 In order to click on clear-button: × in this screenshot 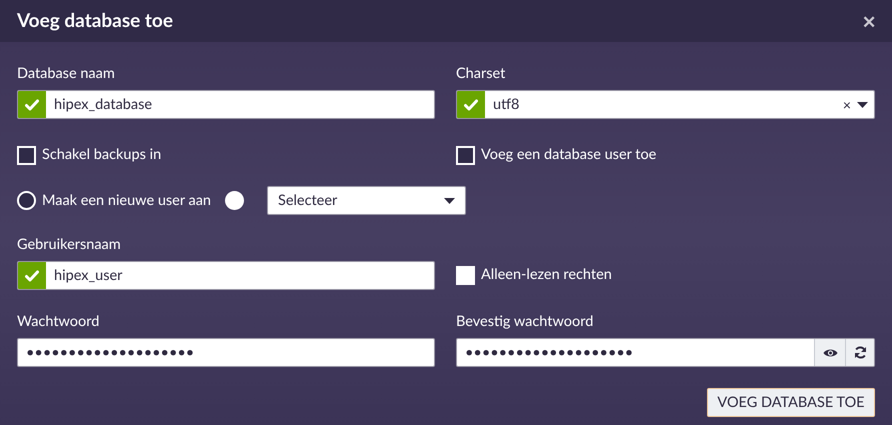, I will do `click(846, 104)`.